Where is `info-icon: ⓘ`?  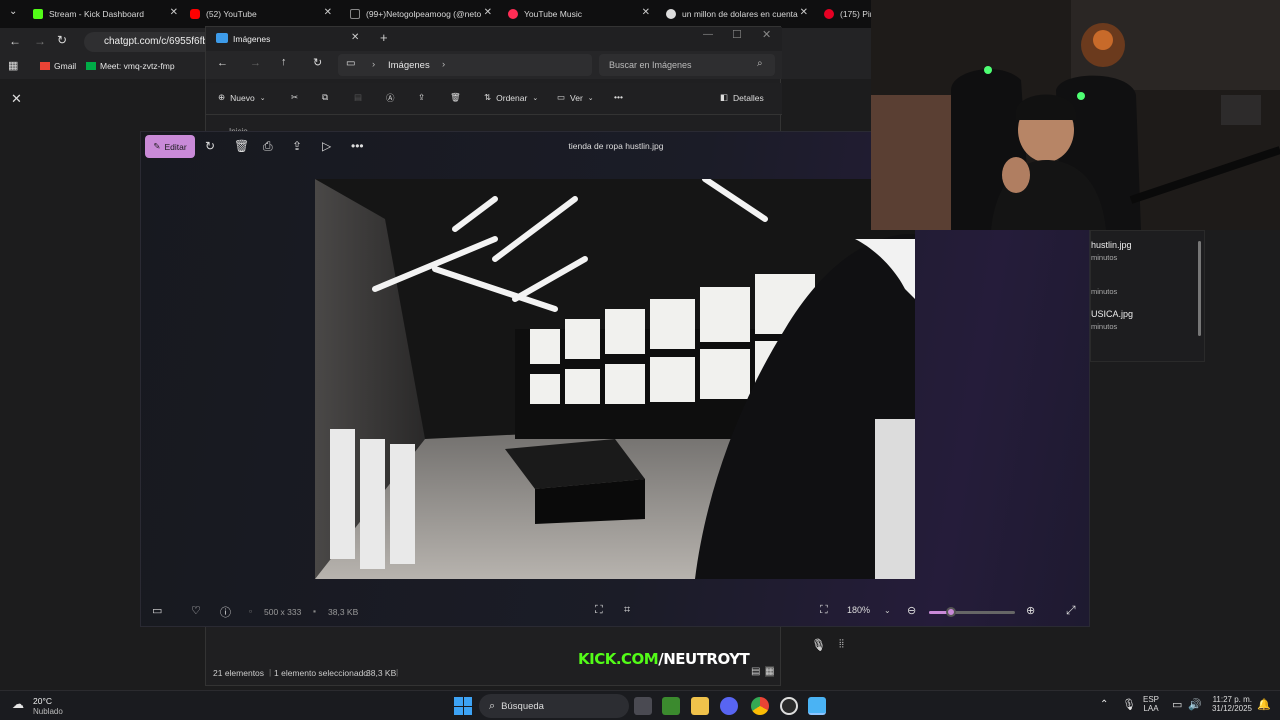 info-icon: ⓘ is located at coordinates (225, 612).